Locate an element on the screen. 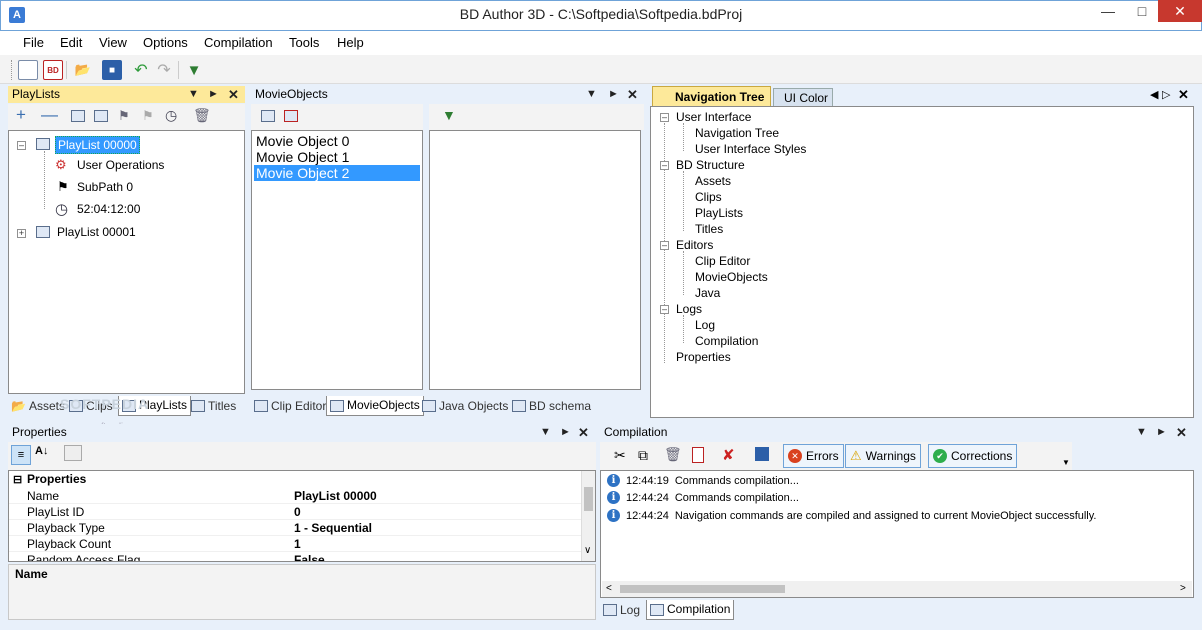 The image size is (1202, 630). tab-movieobjects: MovieObjects is located at coordinates (375, 406).